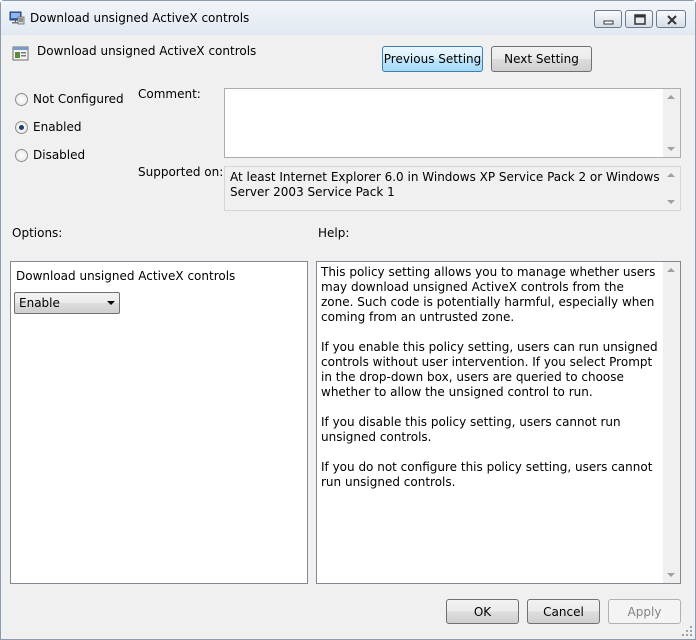 This screenshot has width=696, height=640. Describe the element at coordinates (482, 611) in the screenshot. I see `ok-button: OK` at that location.